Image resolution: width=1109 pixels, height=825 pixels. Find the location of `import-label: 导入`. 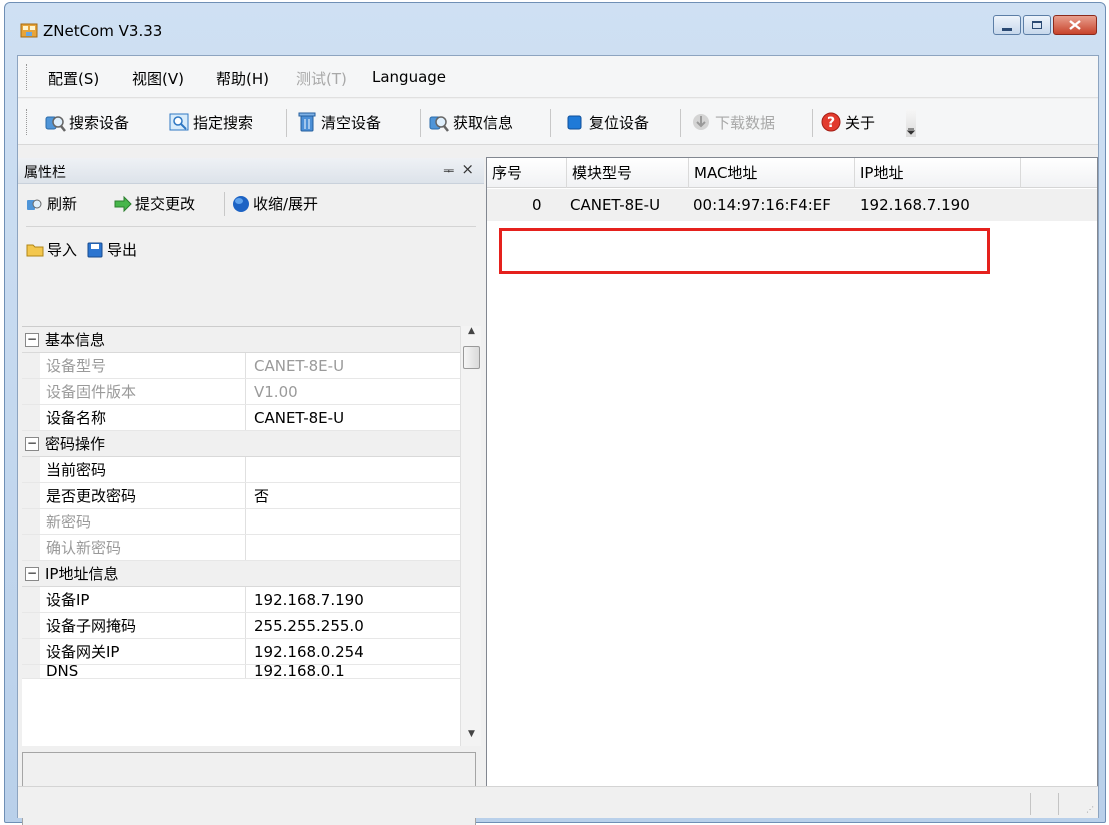

import-label: 导入 is located at coordinates (62, 250).